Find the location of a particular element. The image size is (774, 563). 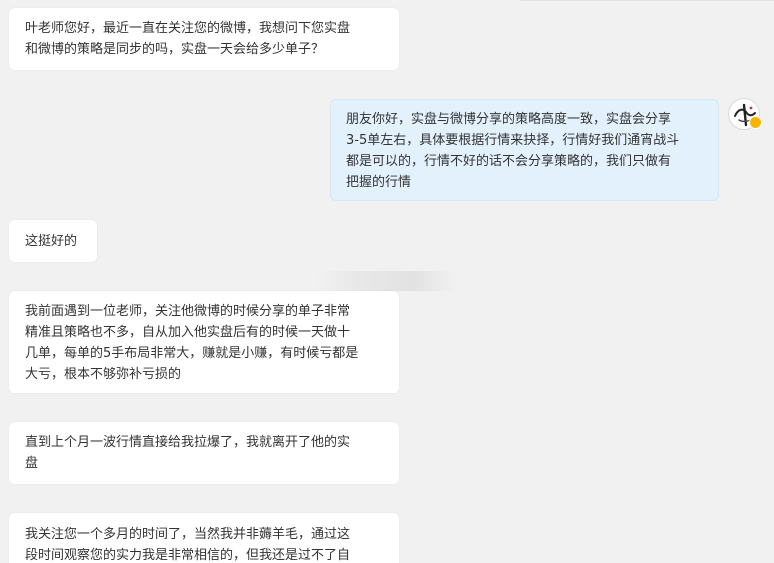

verified-badge-icon is located at coordinates (755, 122).